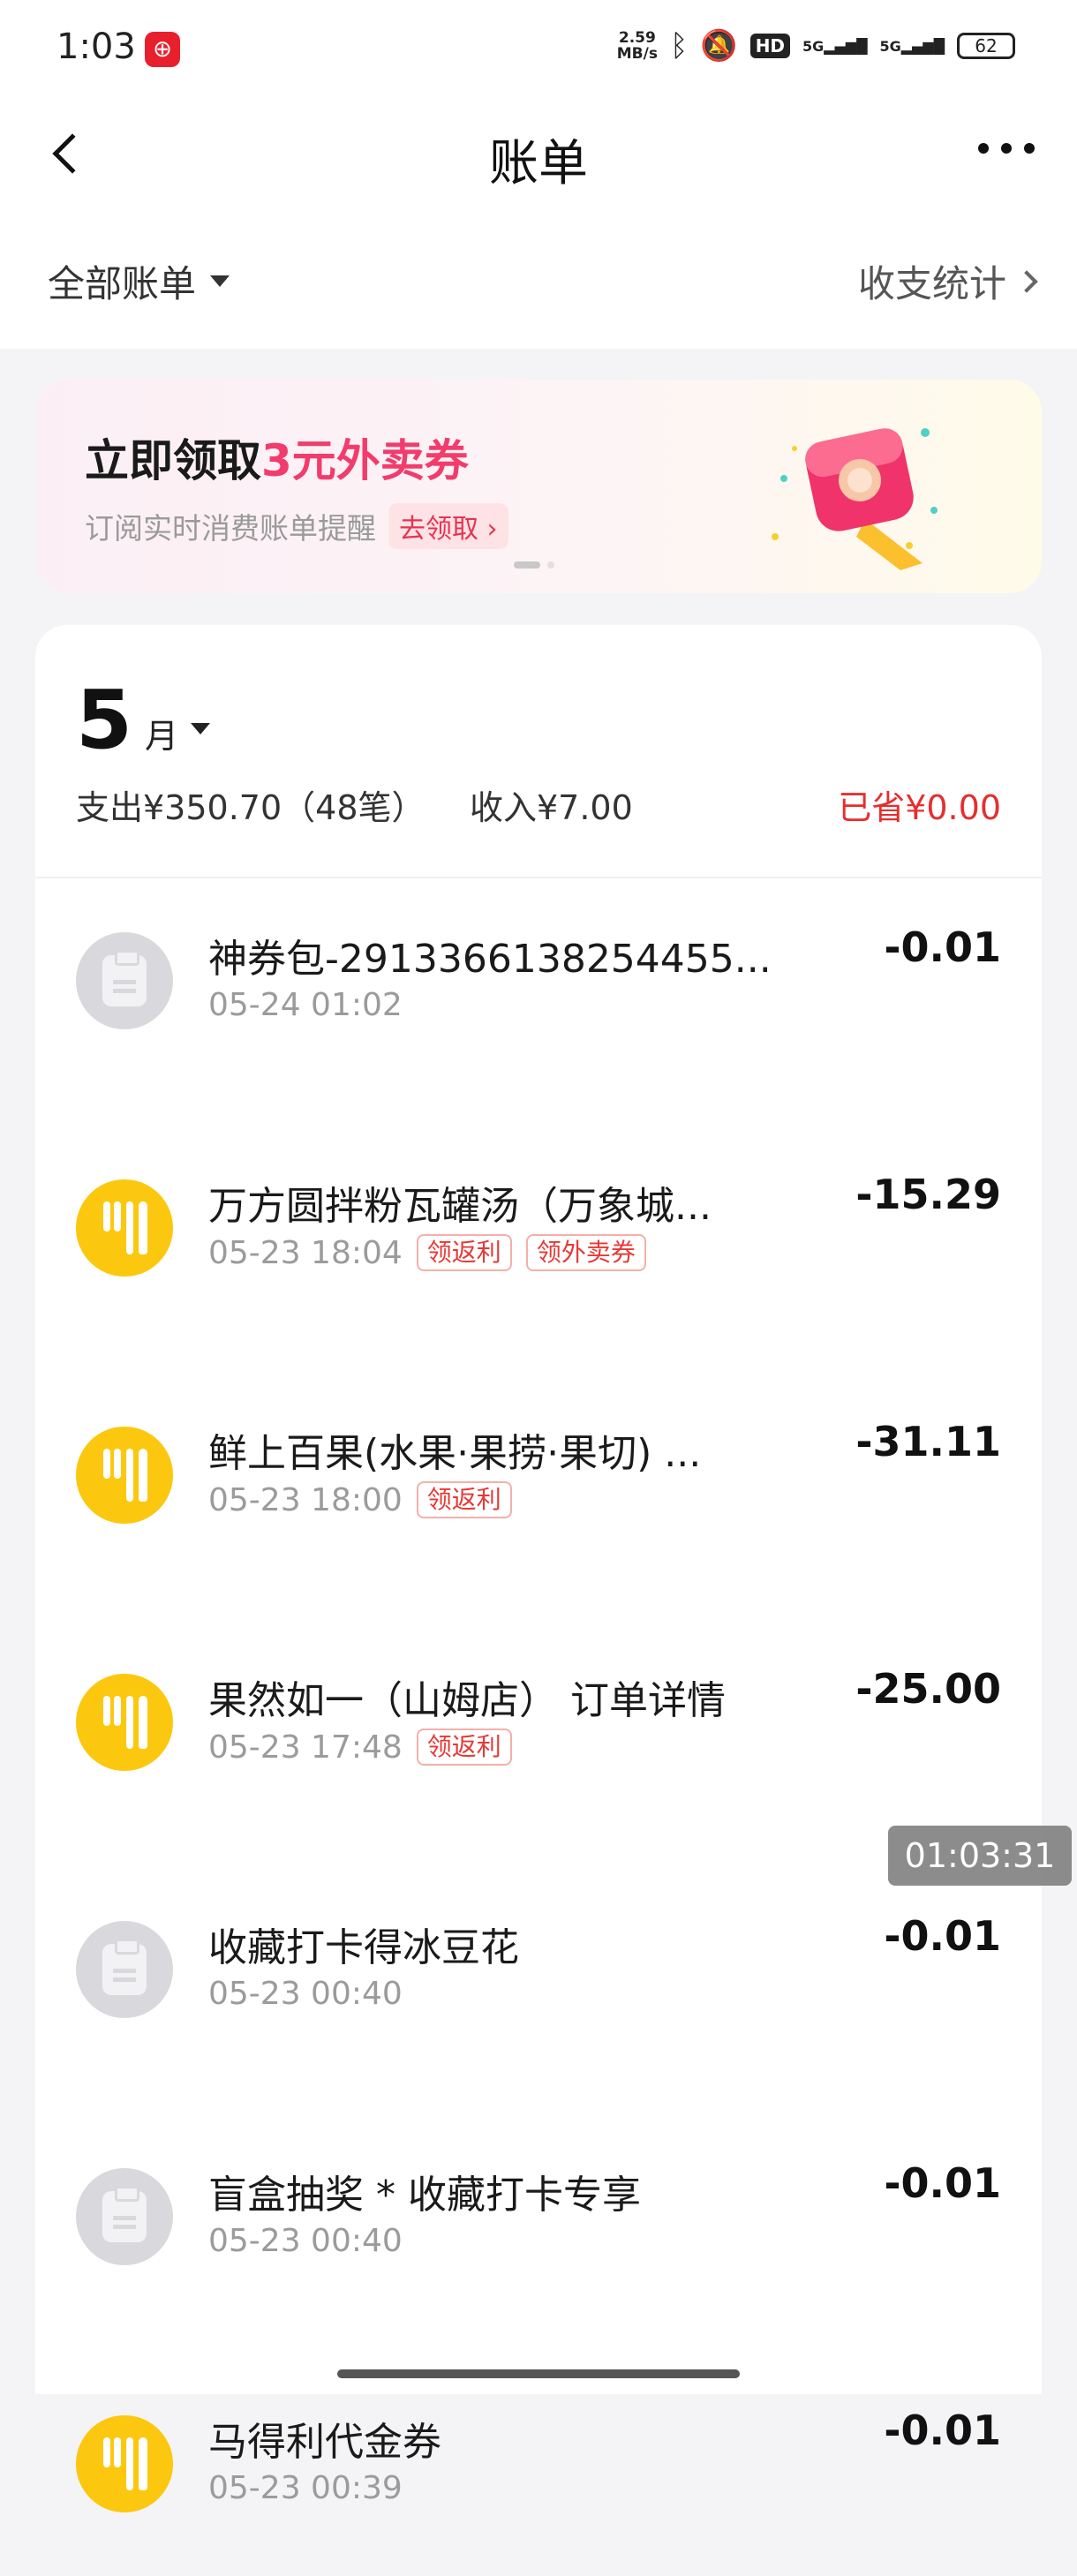  I want to click on promo-banner: 立即领取3元外卖券 订阅实时消费账单提醒 去领取 ›, so click(538, 487).